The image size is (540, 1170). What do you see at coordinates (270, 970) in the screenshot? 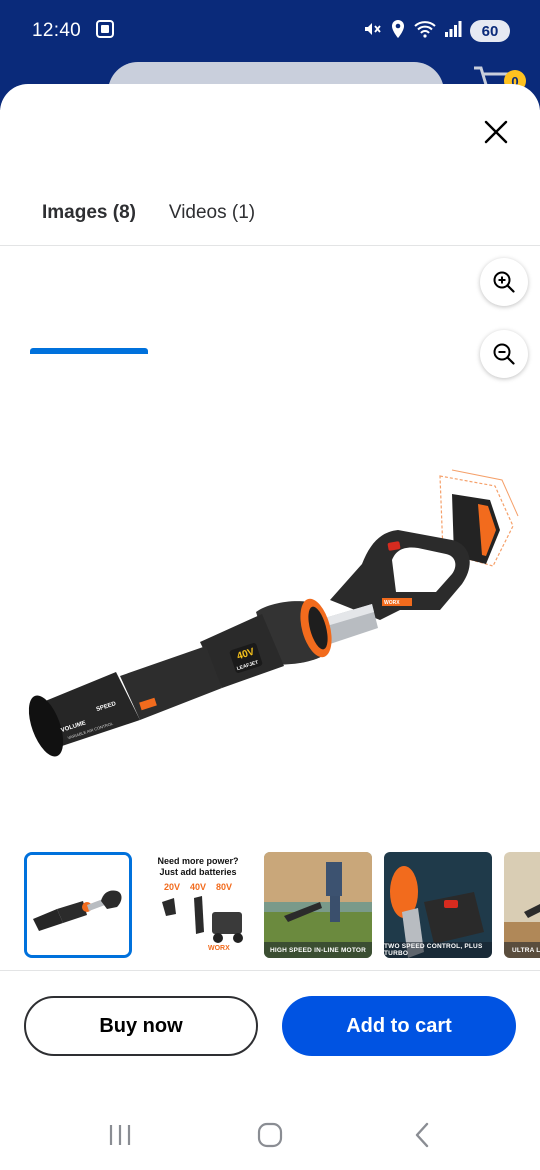
I see `actions-divider` at bounding box center [270, 970].